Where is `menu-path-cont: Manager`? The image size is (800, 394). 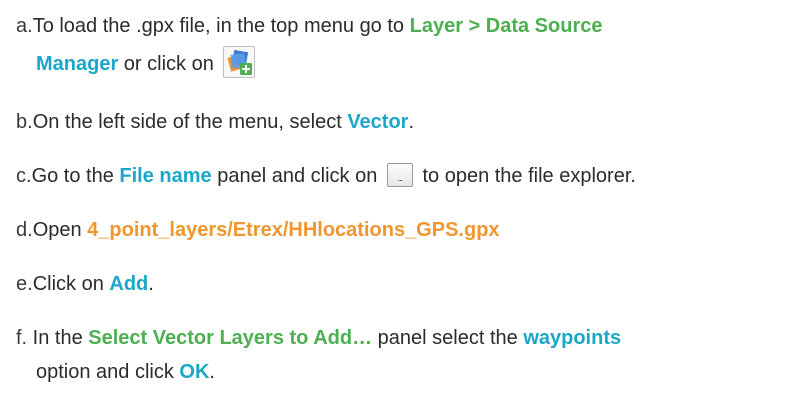
menu-path-cont: Manager is located at coordinates (77, 64).